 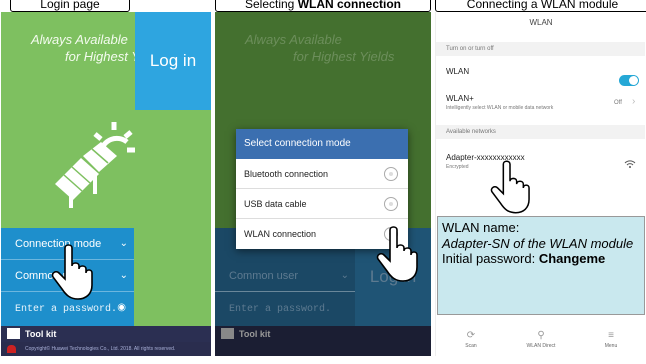 I want to click on password-dimmed: Enter a password., so click(x=285, y=308).